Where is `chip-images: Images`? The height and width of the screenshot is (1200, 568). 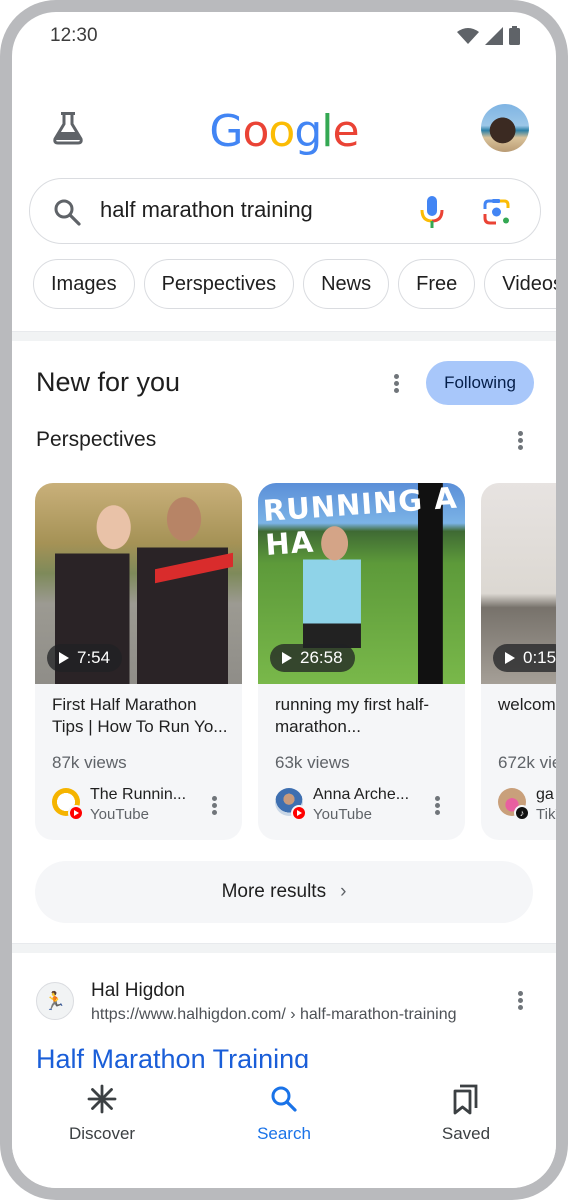
chip-images: Images is located at coordinates (84, 284).